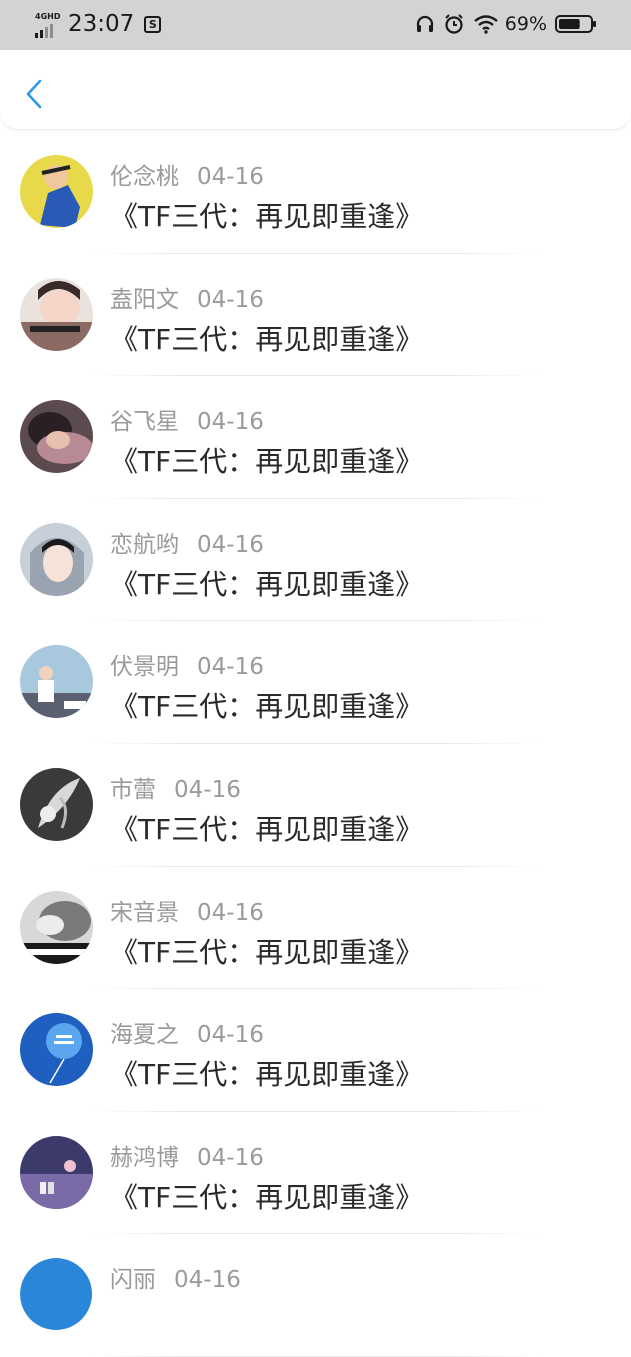  Describe the element at coordinates (48, 16) in the screenshot. I see `network-type-label: 4GHD` at that location.